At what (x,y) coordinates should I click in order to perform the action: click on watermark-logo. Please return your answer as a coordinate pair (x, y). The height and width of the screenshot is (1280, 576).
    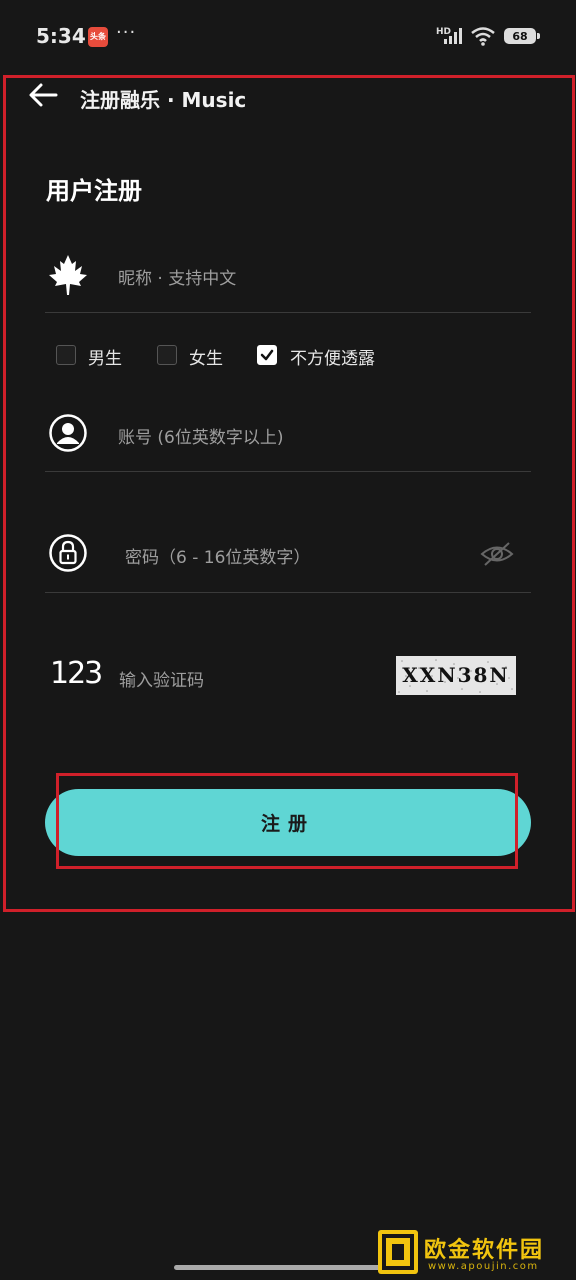
    Looking at the image, I should click on (398, 1252).